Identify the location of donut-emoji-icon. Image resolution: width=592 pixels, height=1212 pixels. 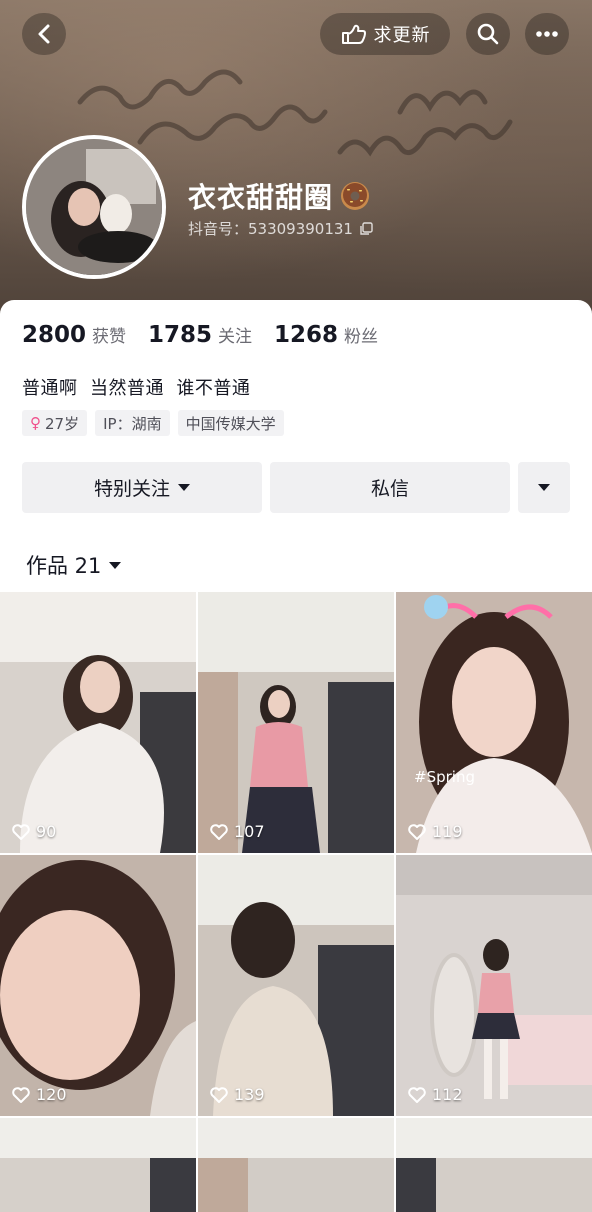
(355, 196).